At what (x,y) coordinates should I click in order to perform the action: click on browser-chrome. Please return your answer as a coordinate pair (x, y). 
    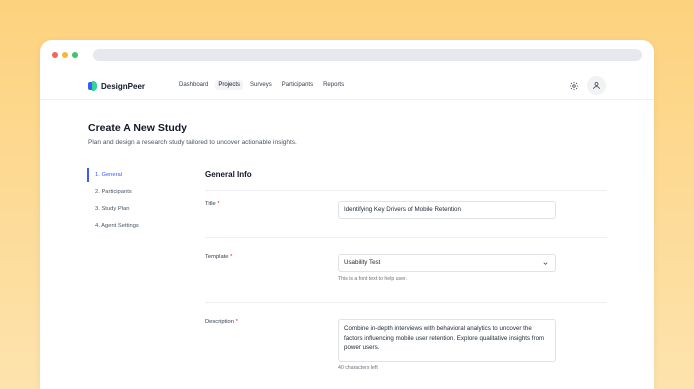
    Looking at the image, I should click on (347, 55).